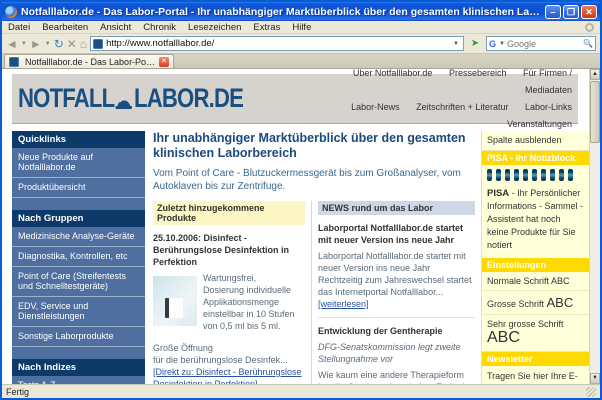  What do you see at coordinates (380, 331) in the screenshot?
I see `news-item-title: Entwicklung der Gentherapie` at bounding box center [380, 331].